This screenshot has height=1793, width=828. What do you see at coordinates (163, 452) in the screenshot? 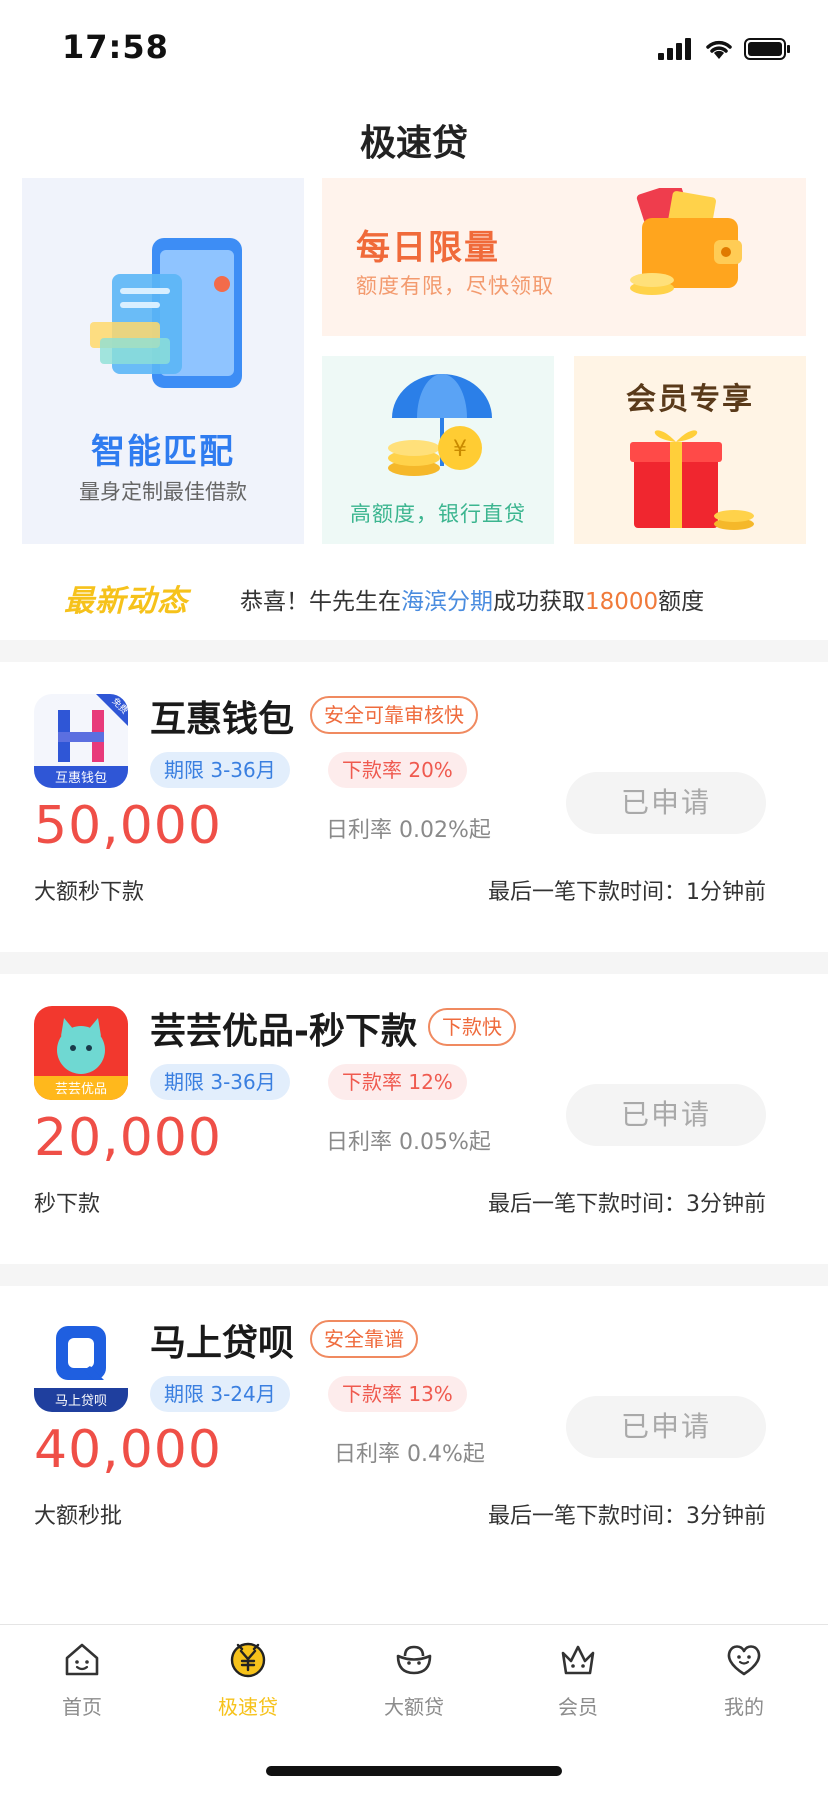
I see `smart-match-title: 智能匹配` at bounding box center [163, 452].